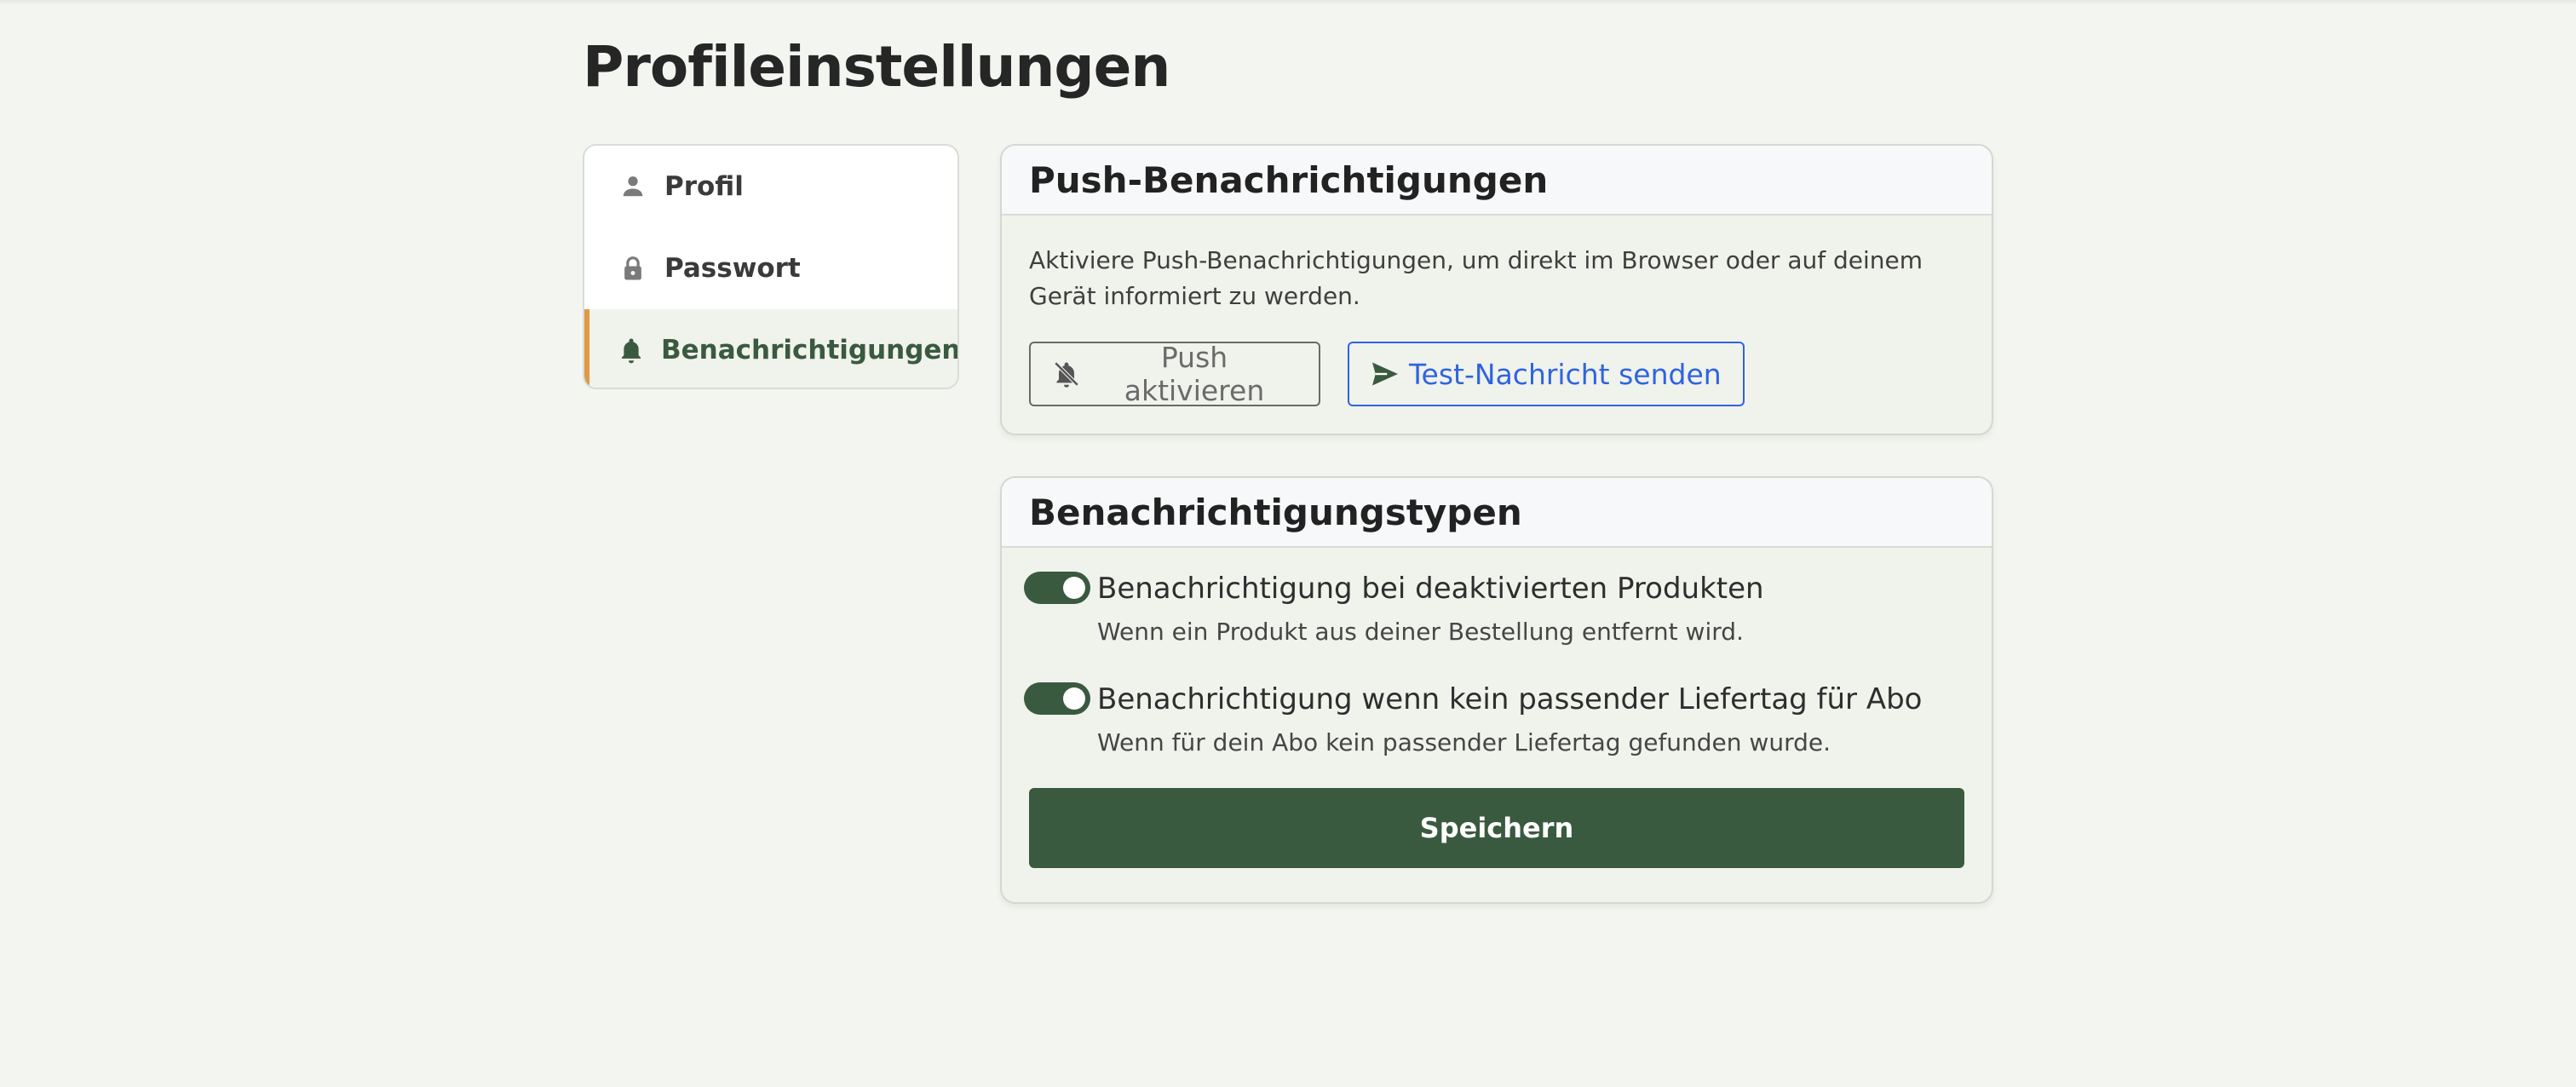 The image size is (2576, 1087). What do you see at coordinates (631, 351) in the screenshot?
I see `bell-icon` at bounding box center [631, 351].